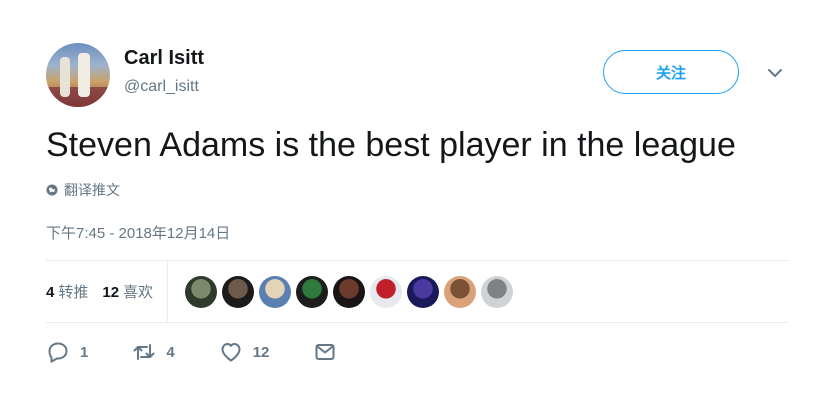 This screenshot has width=835, height=410. Describe the element at coordinates (261, 352) in the screenshot. I see `like-count: 12` at that location.